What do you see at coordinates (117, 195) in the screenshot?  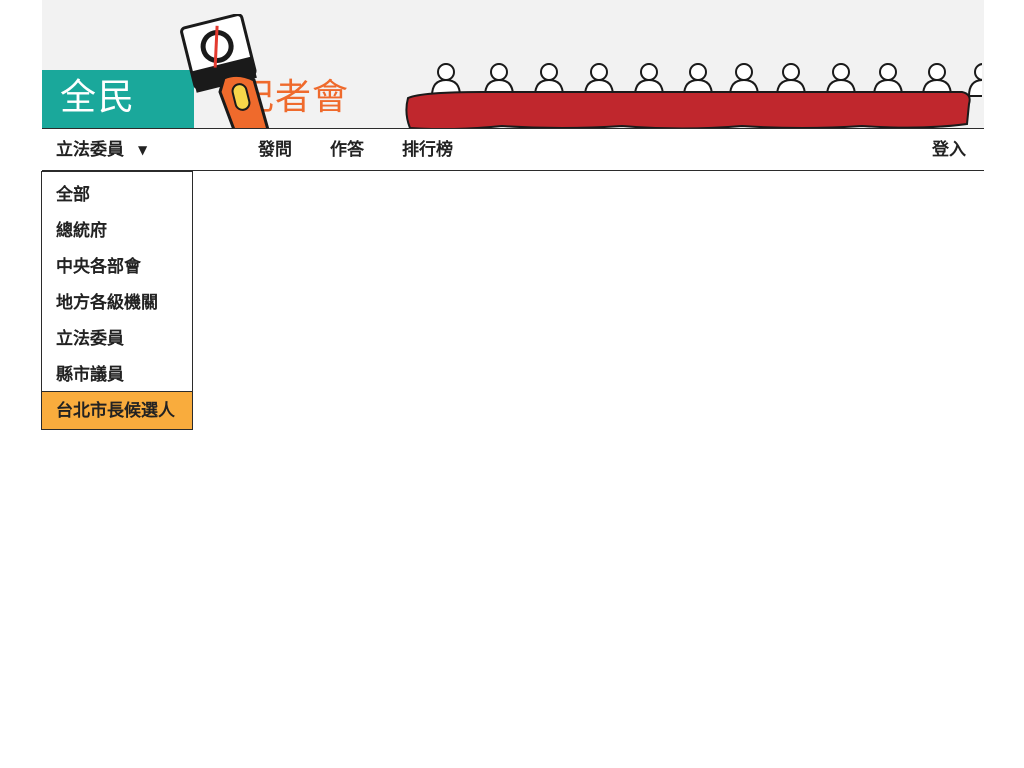 I see `dropdown-item-all: 全部` at bounding box center [117, 195].